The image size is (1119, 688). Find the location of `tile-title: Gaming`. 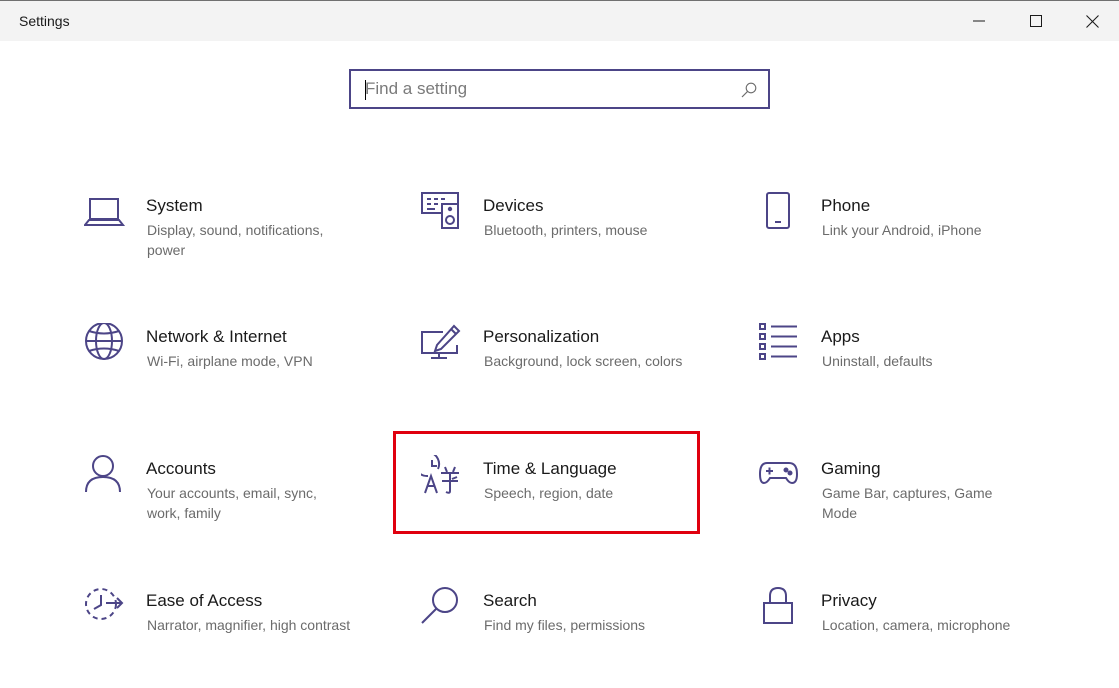

tile-title: Gaming is located at coordinates (851, 468).